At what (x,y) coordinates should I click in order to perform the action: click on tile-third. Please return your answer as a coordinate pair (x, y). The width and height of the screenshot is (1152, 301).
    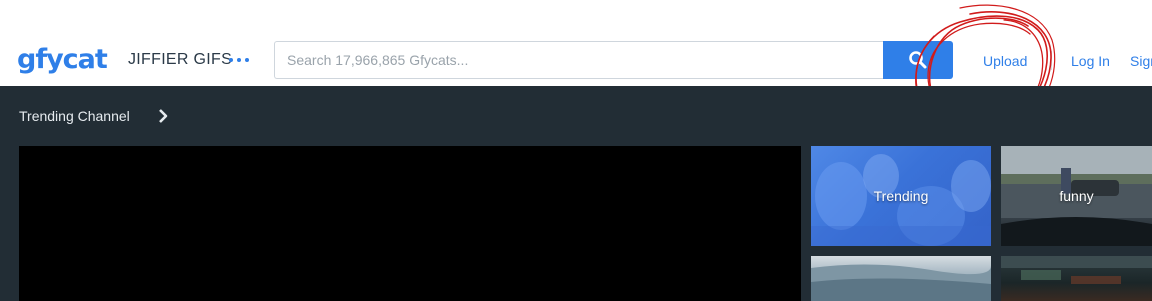
    Looking at the image, I should click on (901, 278).